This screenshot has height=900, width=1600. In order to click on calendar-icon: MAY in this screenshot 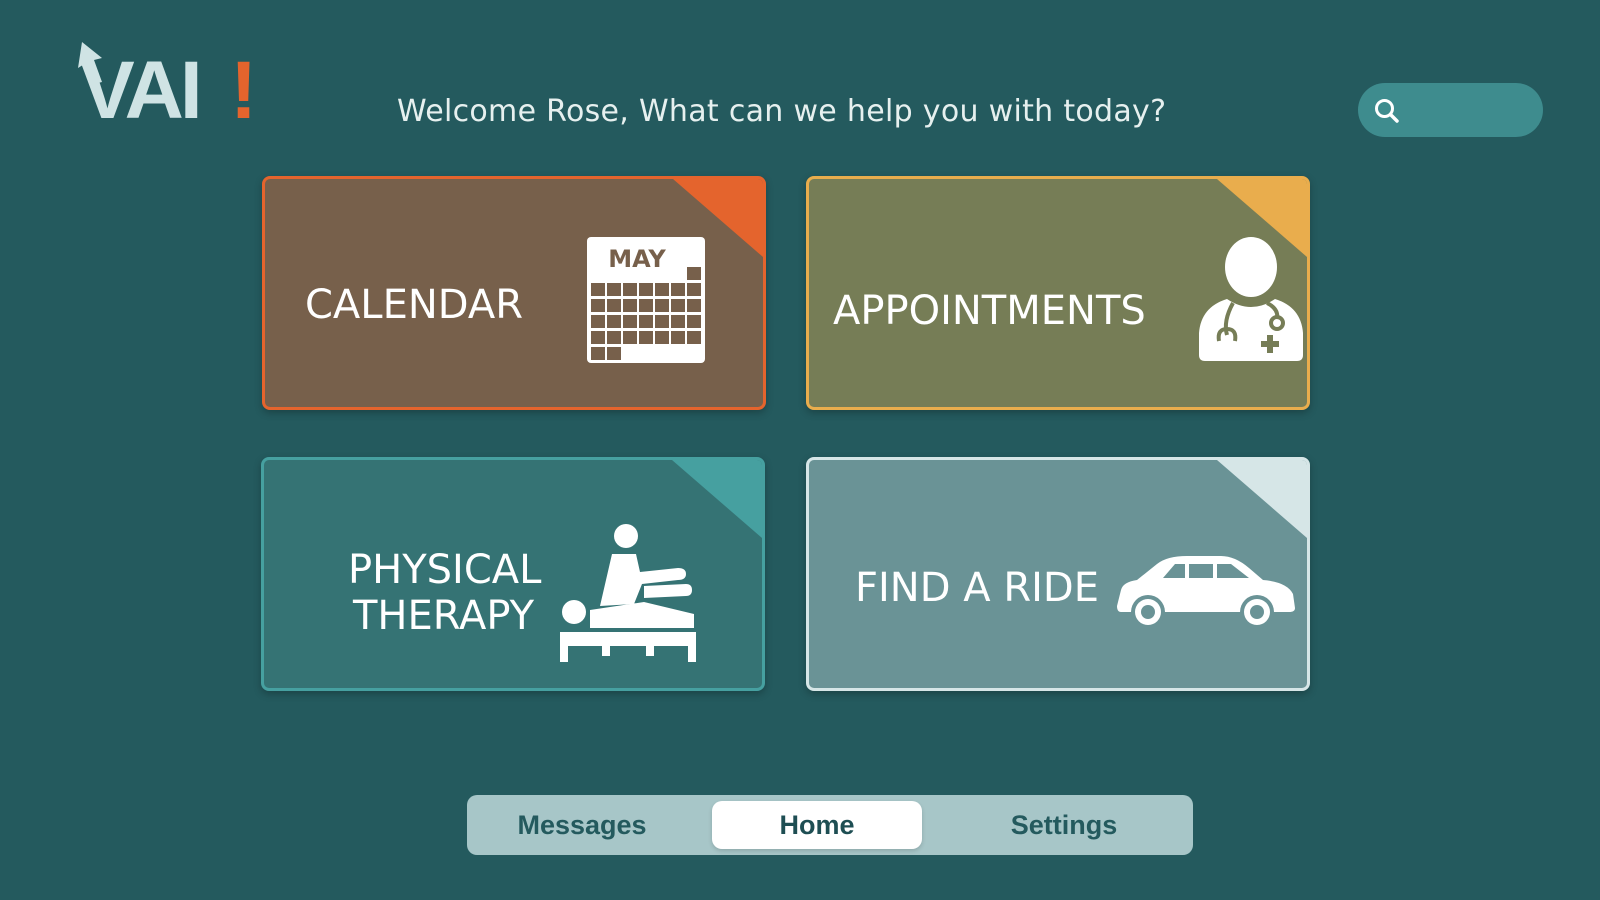, I will do `click(646, 300)`.